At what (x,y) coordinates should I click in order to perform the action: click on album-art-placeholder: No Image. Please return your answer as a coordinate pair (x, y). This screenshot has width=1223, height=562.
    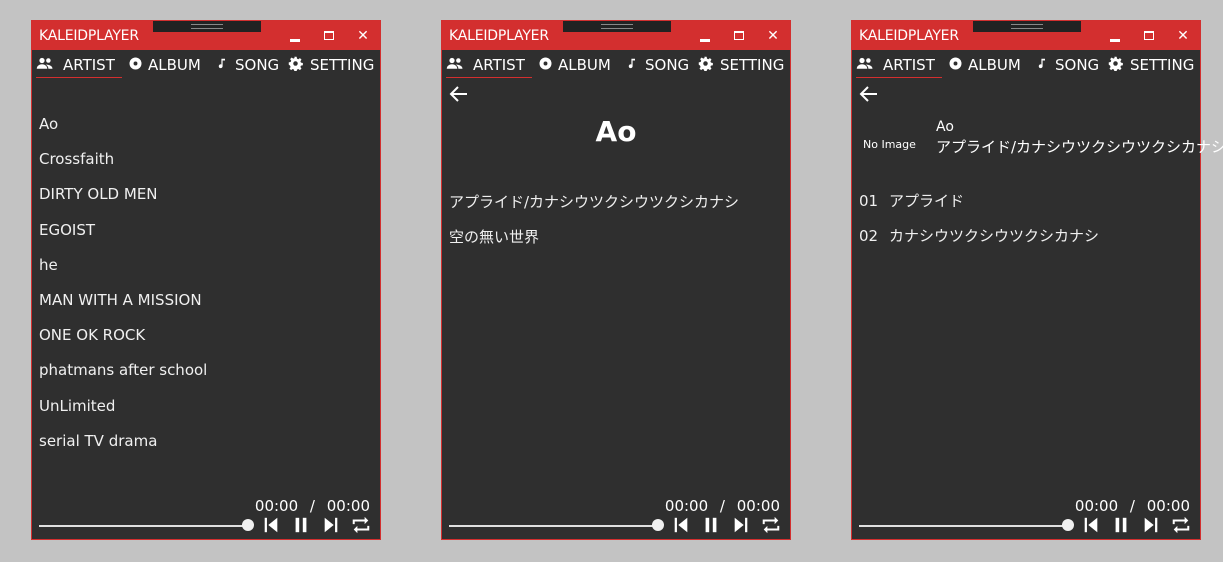
    Looking at the image, I should click on (889, 144).